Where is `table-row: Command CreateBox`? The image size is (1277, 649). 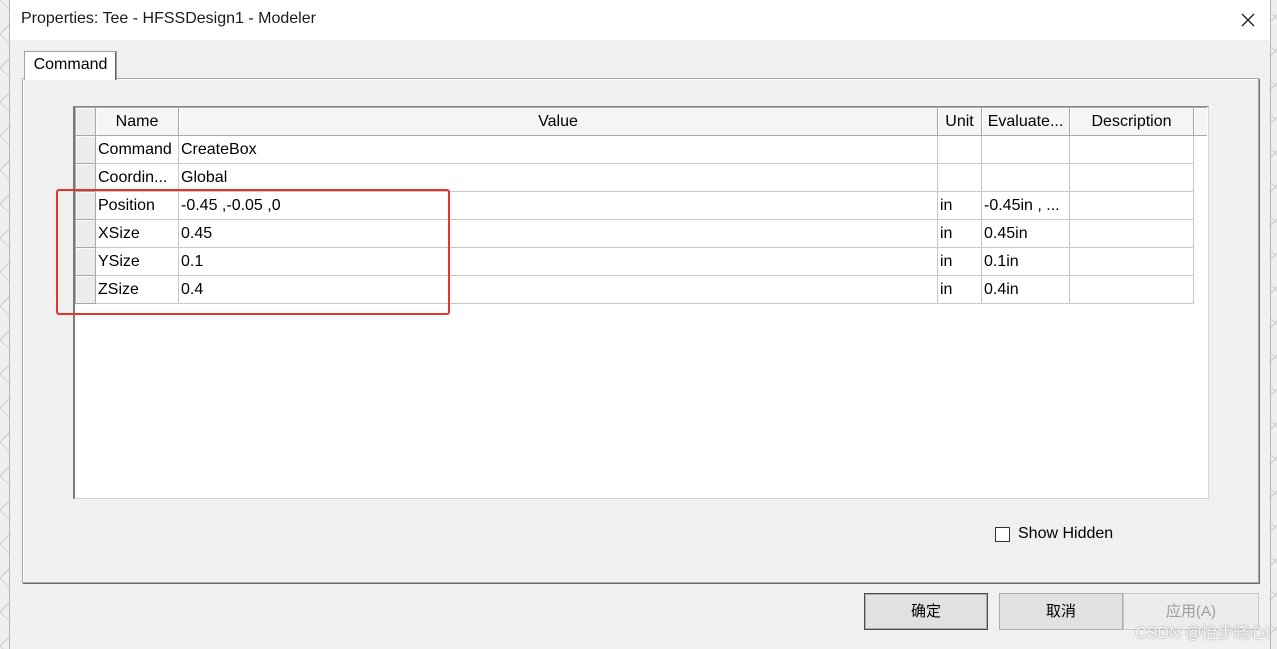 table-row: Command CreateBox is located at coordinates (641, 149).